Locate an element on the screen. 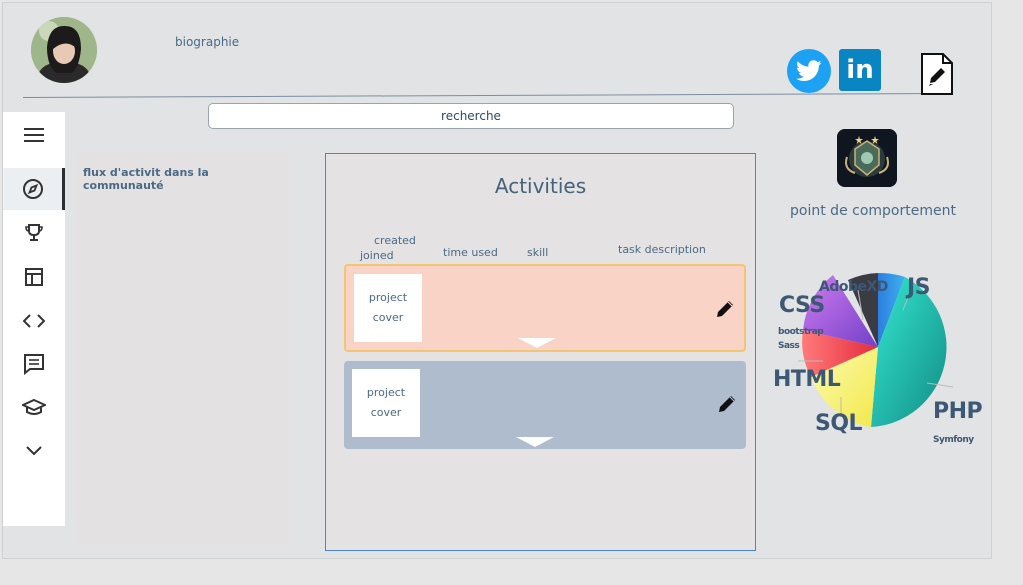 This screenshot has height=585, width=1023. menu-icon is located at coordinates (34, 135).